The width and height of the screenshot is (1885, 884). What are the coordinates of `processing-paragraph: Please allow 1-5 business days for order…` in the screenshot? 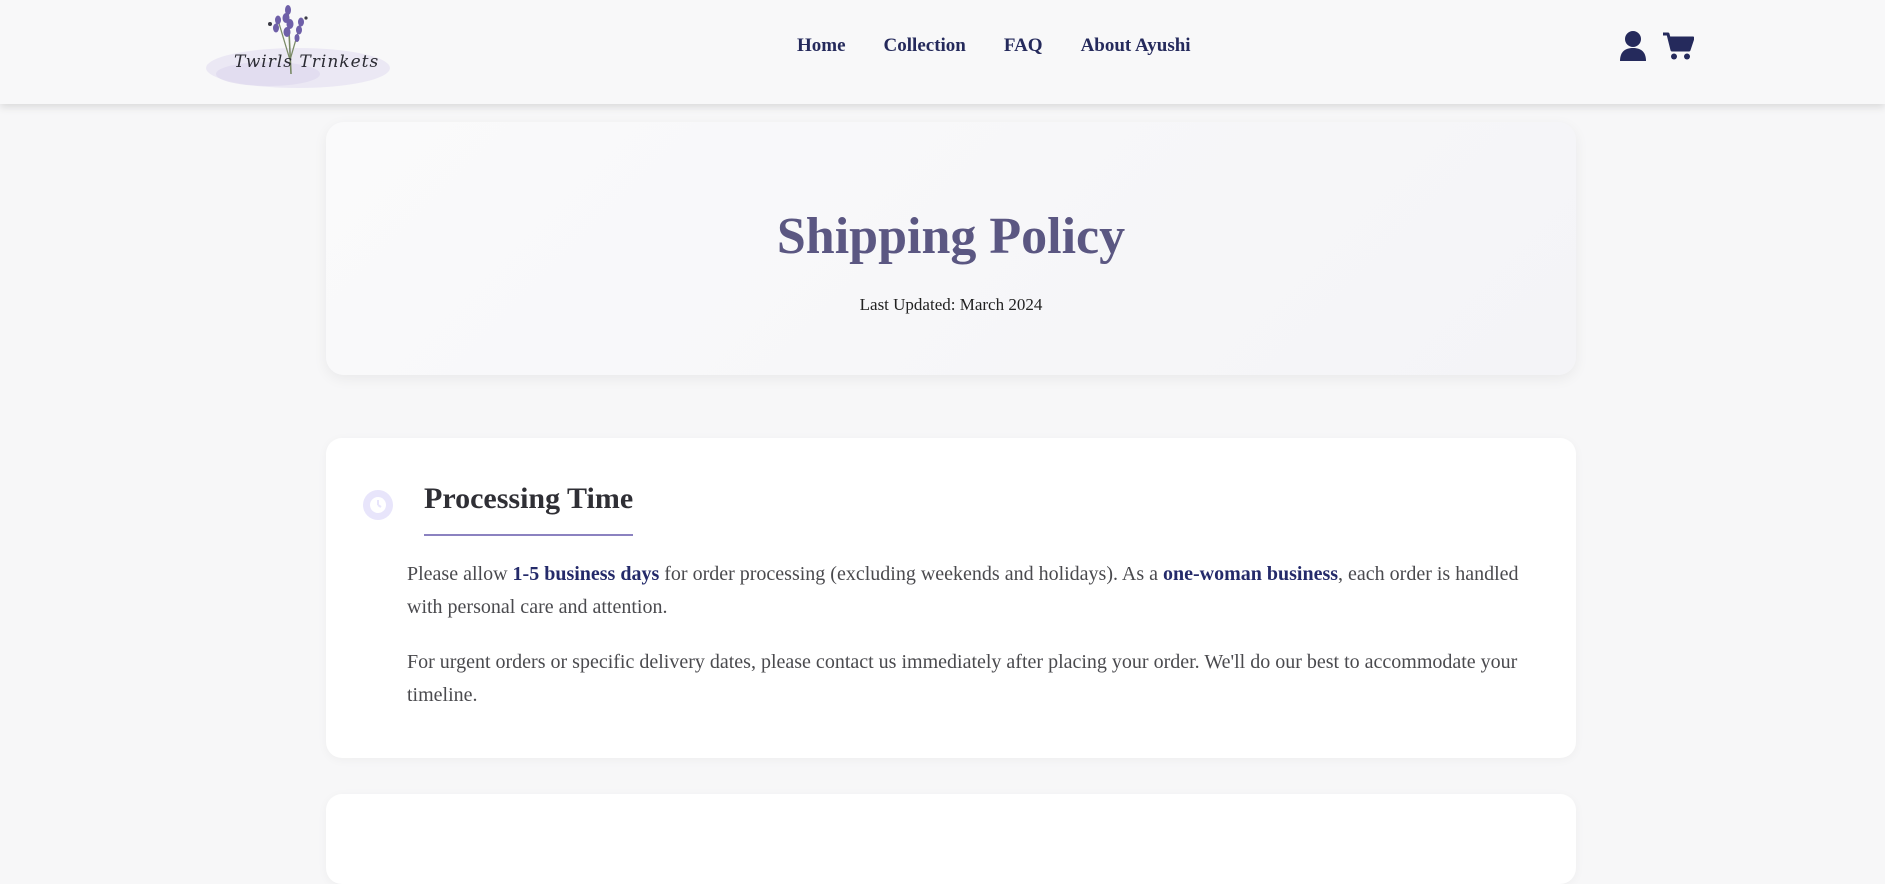 It's located at (972, 591).